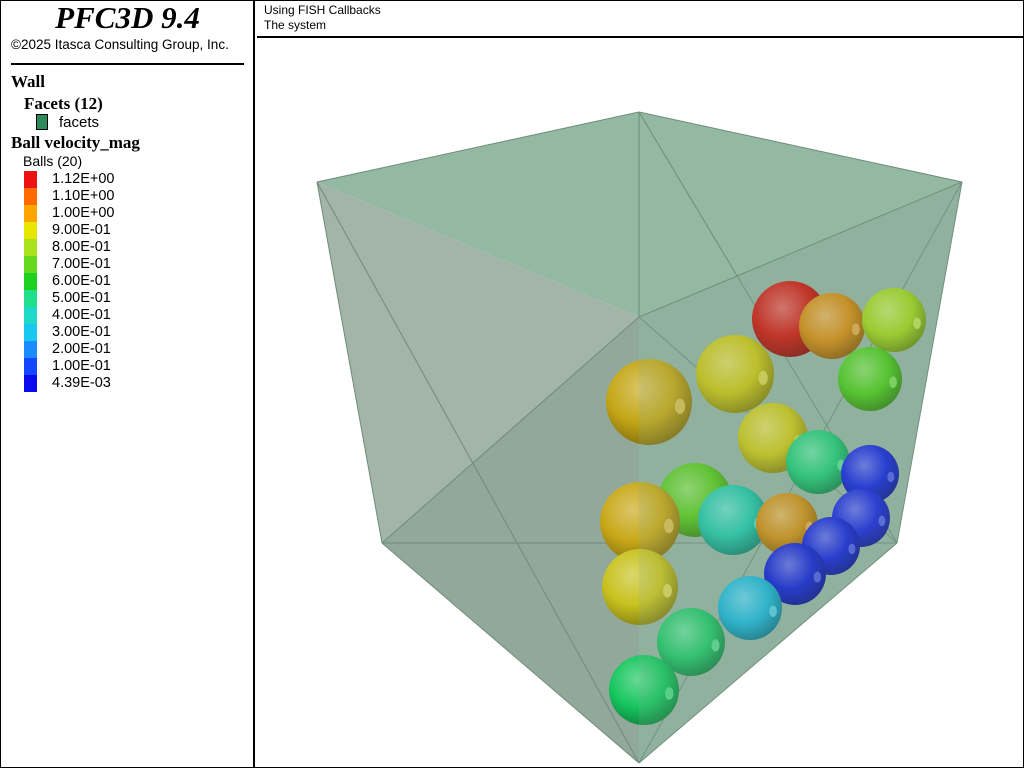 Image resolution: width=1024 pixels, height=768 pixels. I want to click on colorbar-label: 6.00E-01, so click(81, 281).